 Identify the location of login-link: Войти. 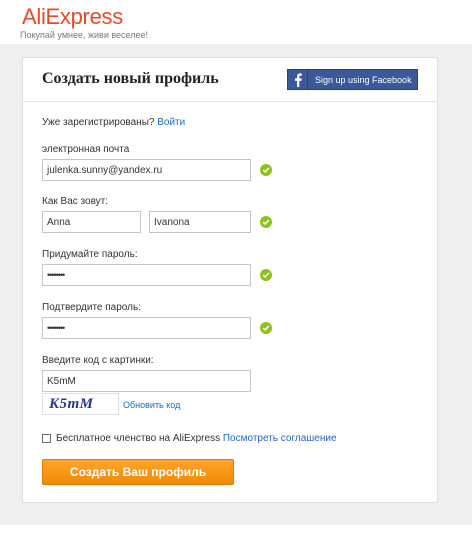
(171, 122).